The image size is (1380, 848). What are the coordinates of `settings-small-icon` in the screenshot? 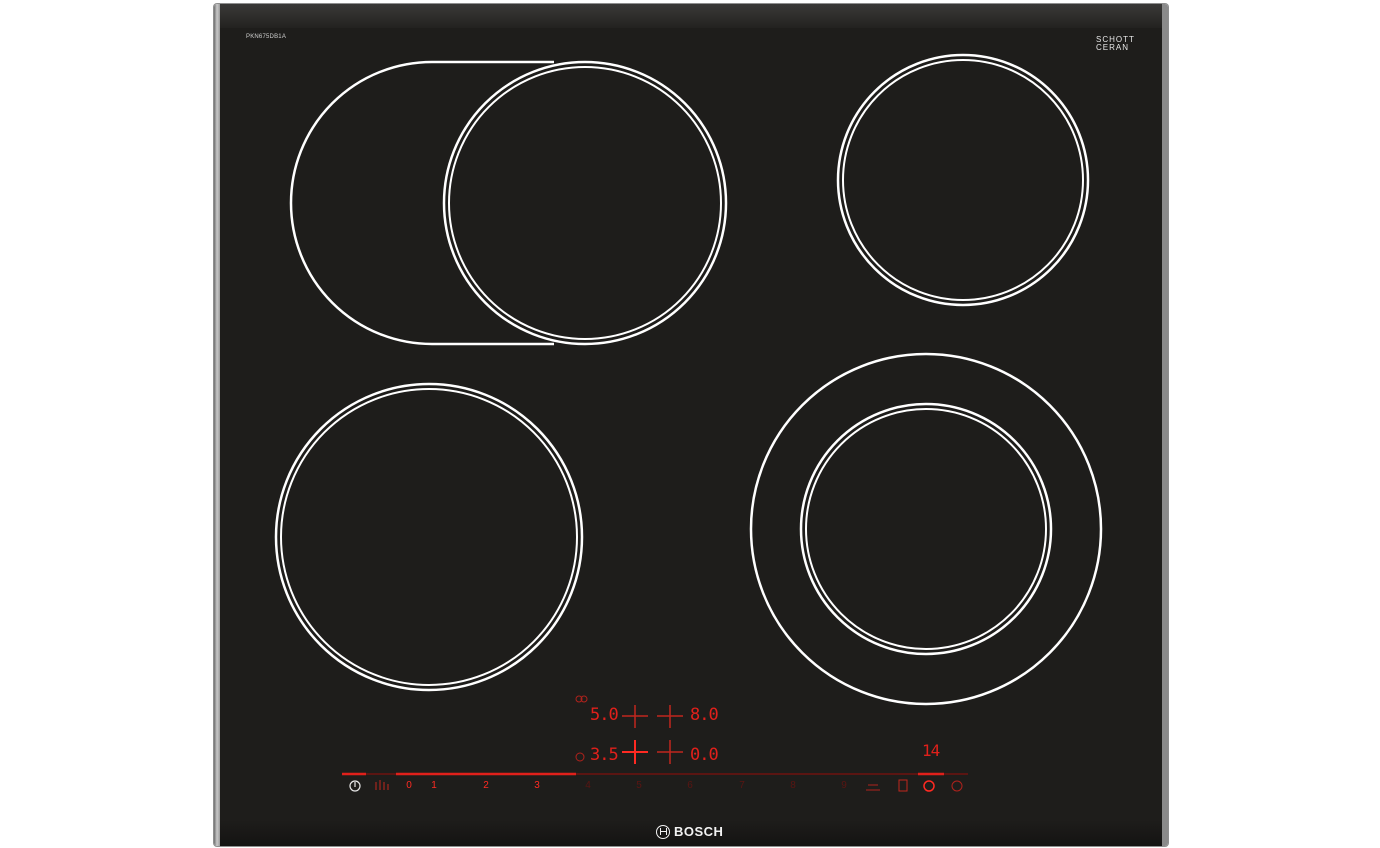 It's located at (873, 787).